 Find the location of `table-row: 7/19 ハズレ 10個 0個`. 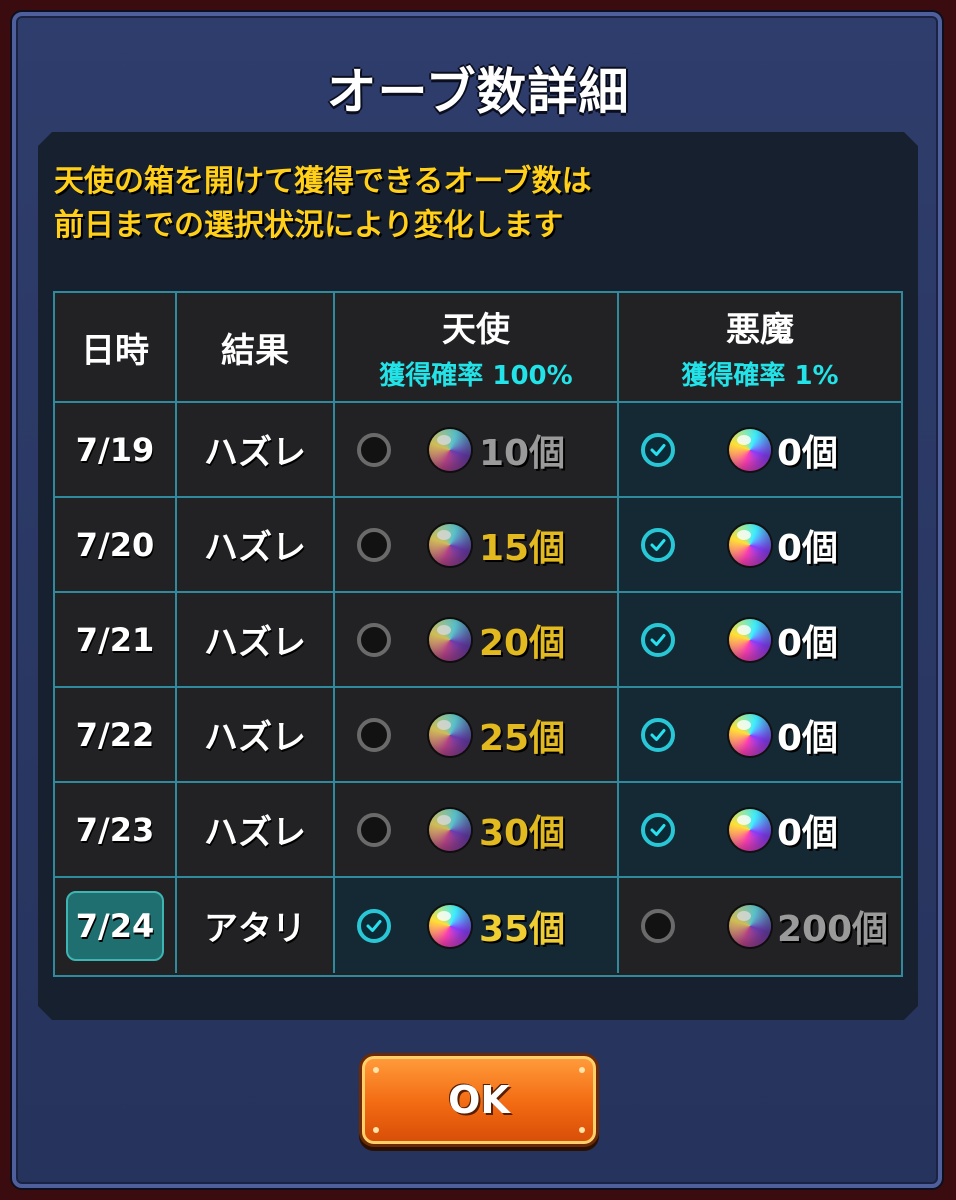

table-row: 7/19 ハズレ 10個 0個 is located at coordinates (478, 450).